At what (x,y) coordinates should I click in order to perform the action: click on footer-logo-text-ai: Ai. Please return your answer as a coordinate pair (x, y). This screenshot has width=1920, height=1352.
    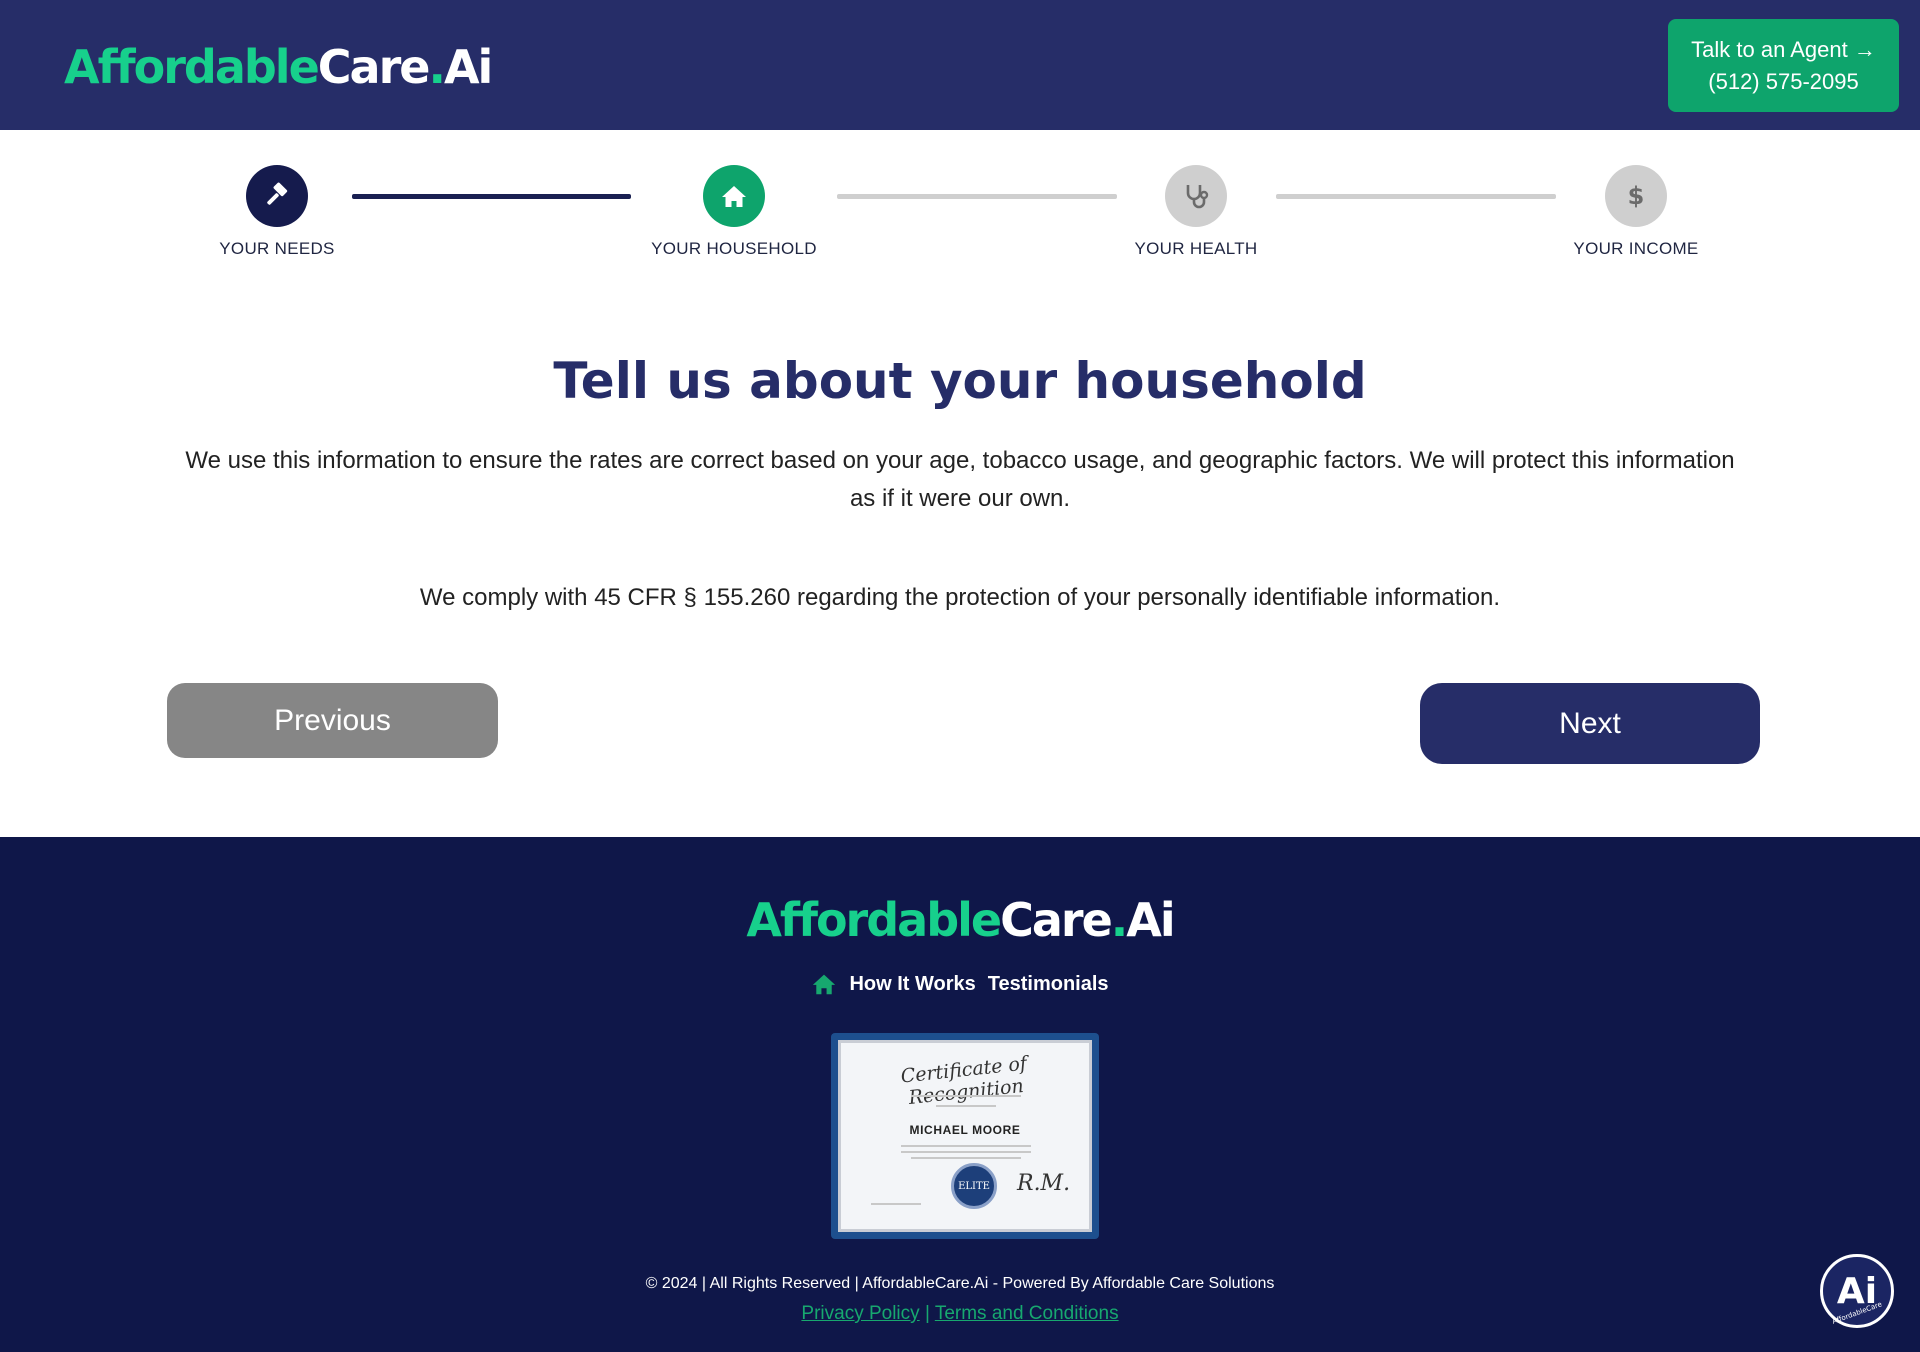
    Looking at the image, I should click on (1150, 920).